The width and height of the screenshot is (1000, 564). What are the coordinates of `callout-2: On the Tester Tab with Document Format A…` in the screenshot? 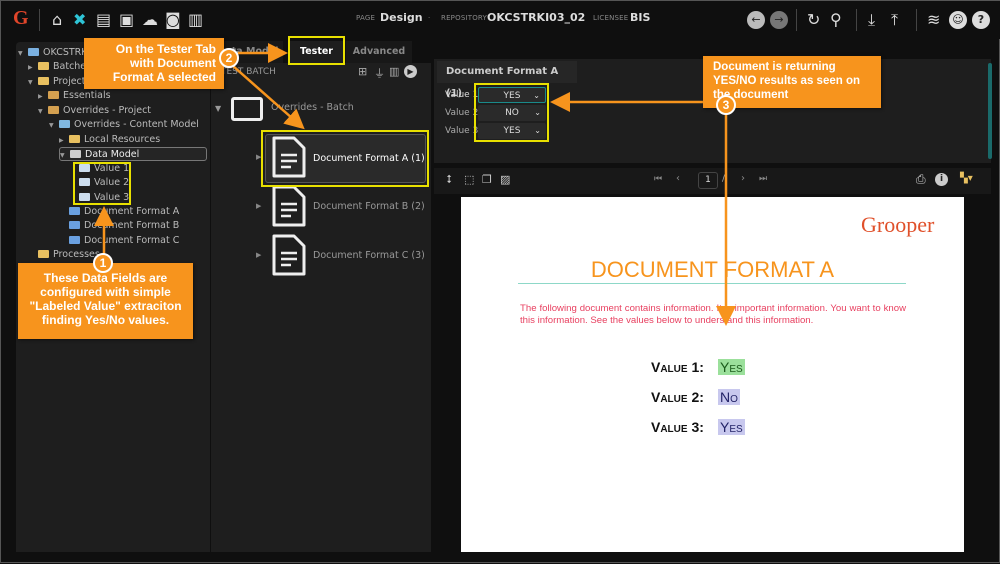 It's located at (154, 63).